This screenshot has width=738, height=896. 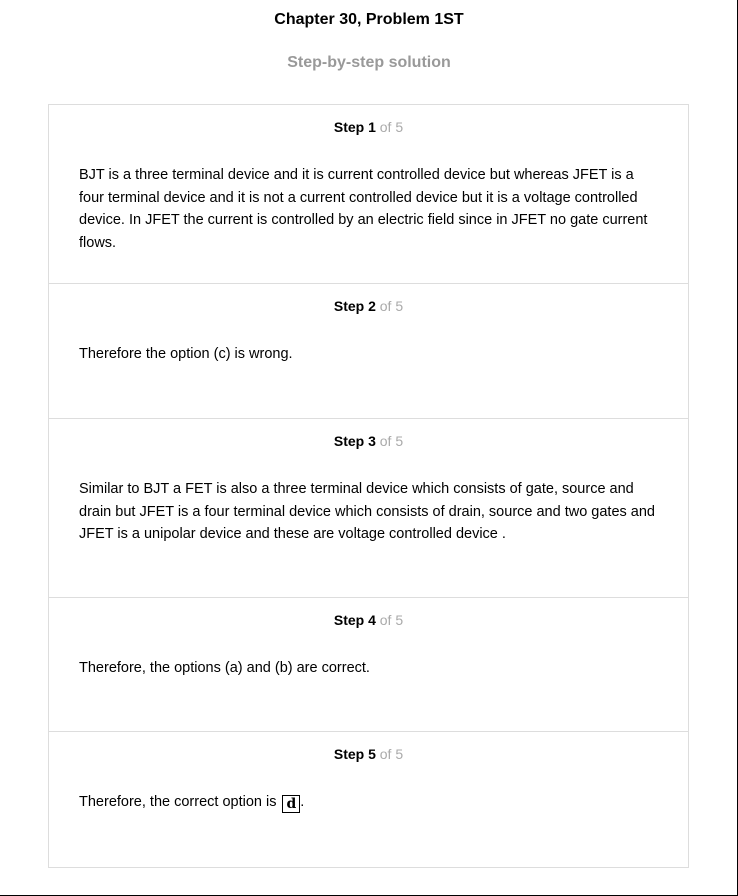 I want to click on step-header: Step 5 of 5, so click(x=368, y=749).